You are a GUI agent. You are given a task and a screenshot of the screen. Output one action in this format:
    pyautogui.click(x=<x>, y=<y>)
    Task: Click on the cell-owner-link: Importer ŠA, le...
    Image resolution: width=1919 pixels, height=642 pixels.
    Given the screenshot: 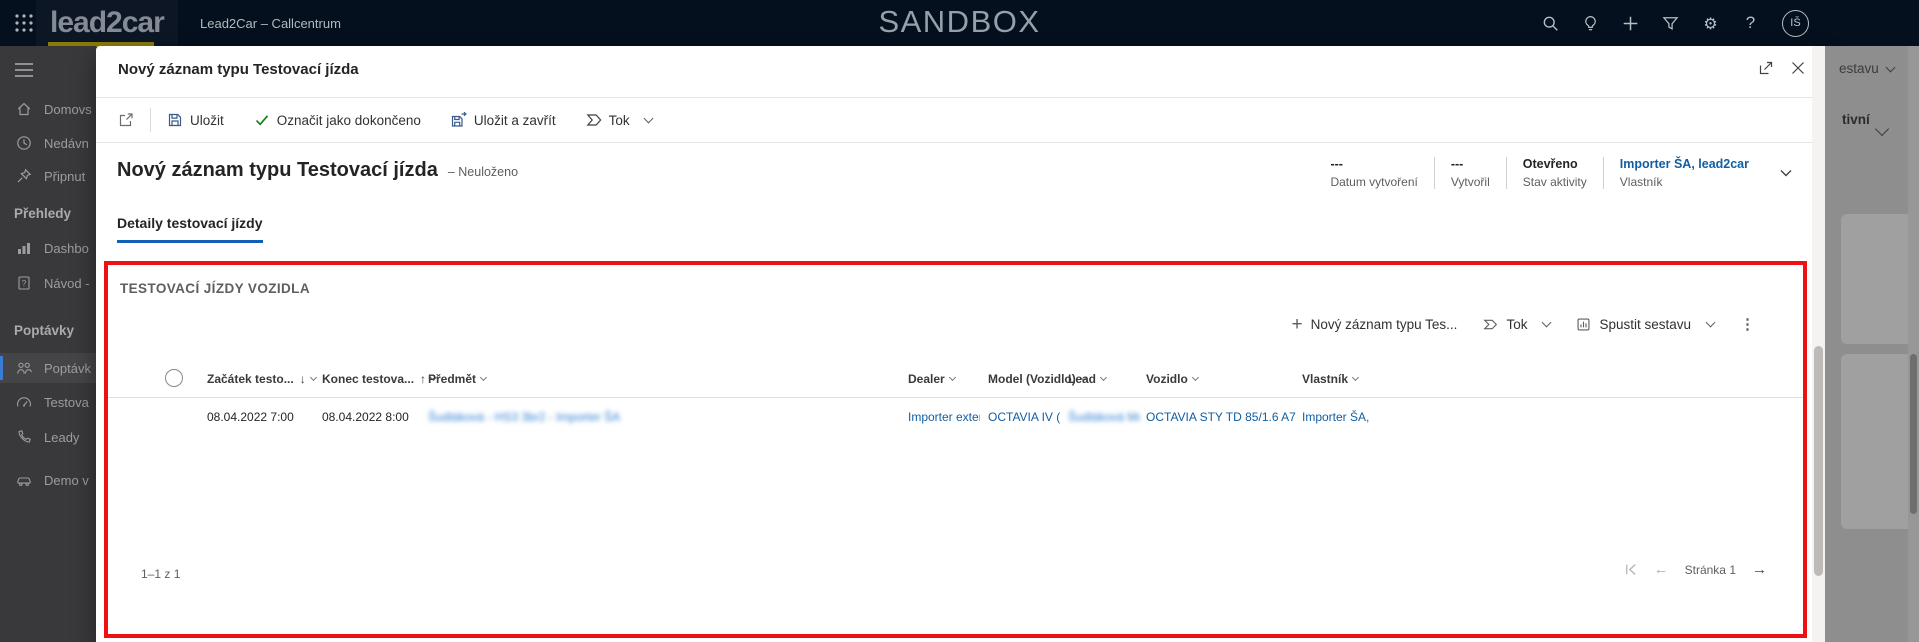 What is the action you would take?
    pyautogui.click(x=1337, y=417)
    